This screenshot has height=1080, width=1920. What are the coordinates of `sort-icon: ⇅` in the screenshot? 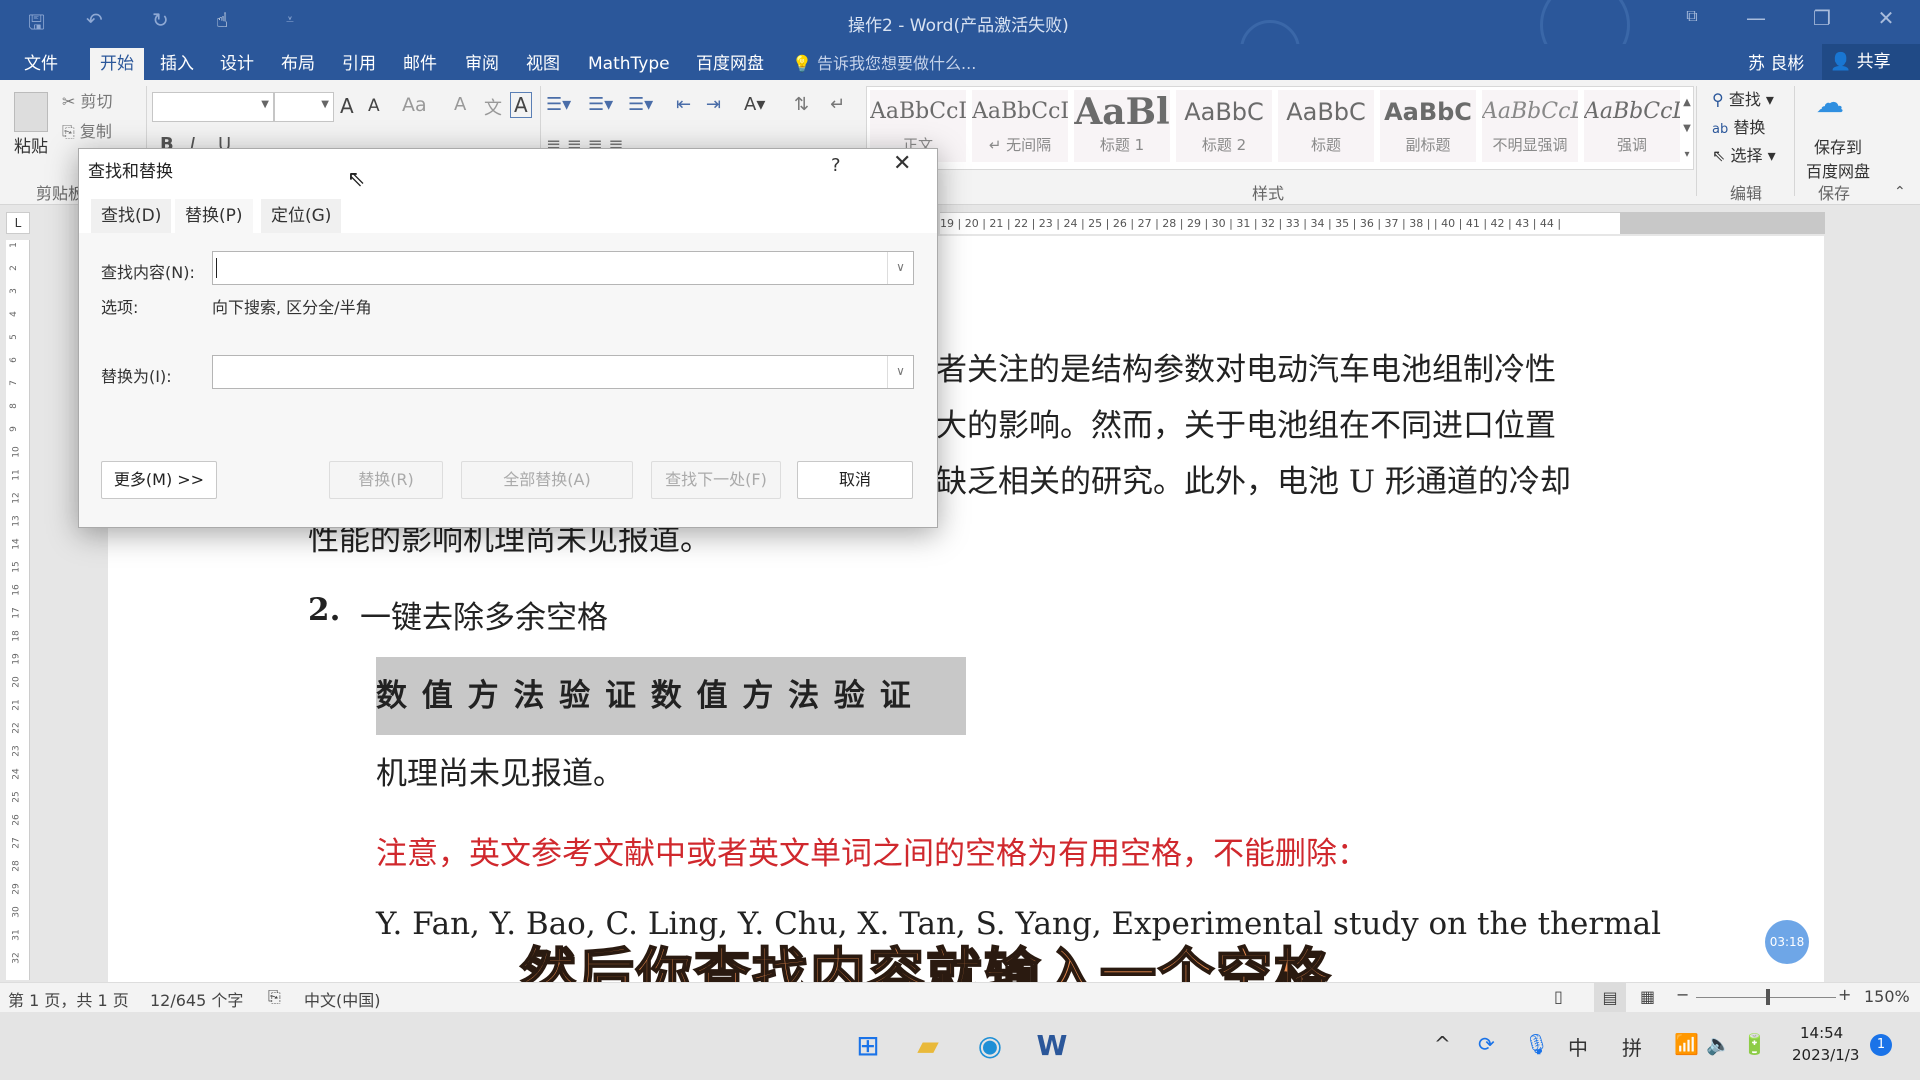 It's located at (801, 104).